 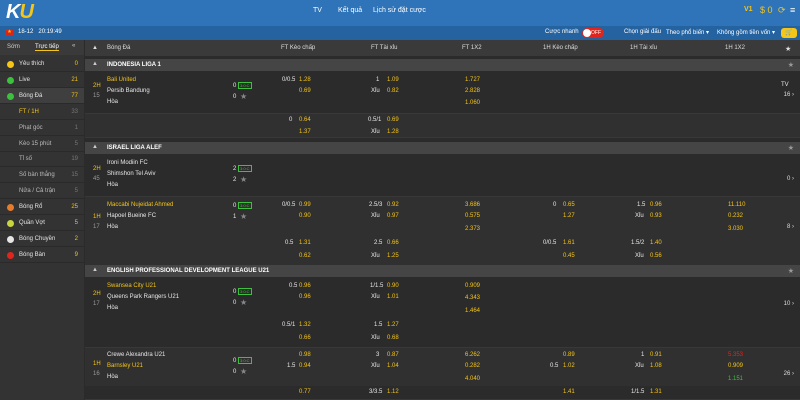 I want to click on odds-cell: 1.32, so click(x=305, y=325).